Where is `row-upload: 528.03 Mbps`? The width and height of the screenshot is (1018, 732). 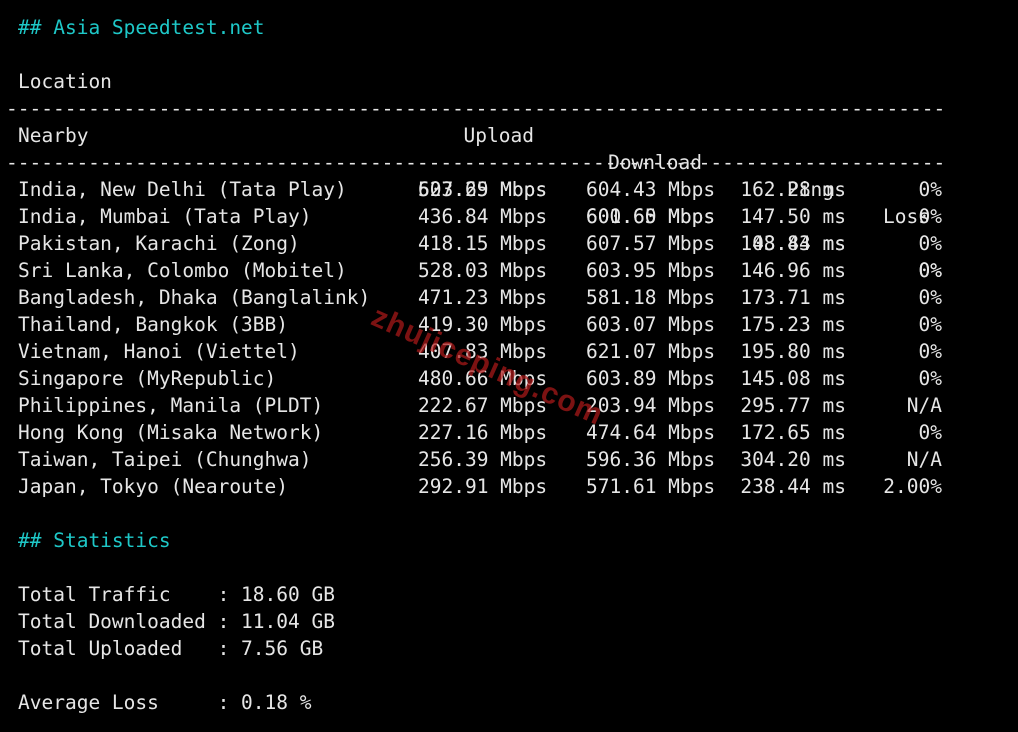 row-upload: 528.03 Mbps is located at coordinates (483, 270).